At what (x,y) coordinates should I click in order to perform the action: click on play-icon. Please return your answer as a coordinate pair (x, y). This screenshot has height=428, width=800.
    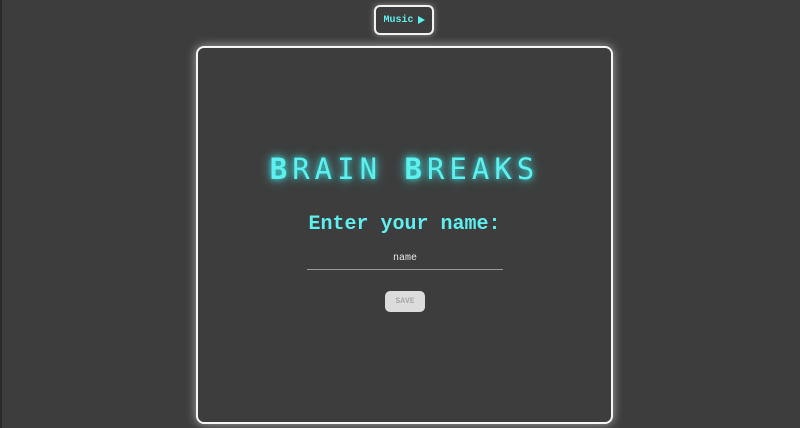
    Looking at the image, I should click on (421, 20).